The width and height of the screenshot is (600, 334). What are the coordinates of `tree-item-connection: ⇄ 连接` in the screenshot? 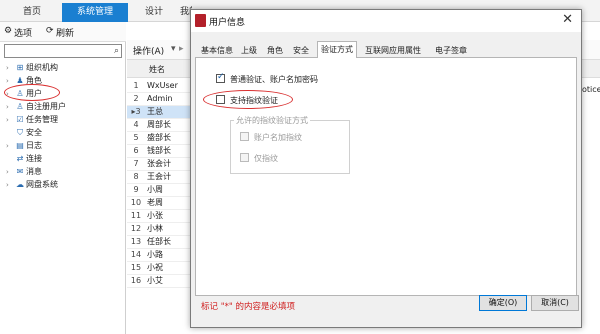 It's located at (24, 159).